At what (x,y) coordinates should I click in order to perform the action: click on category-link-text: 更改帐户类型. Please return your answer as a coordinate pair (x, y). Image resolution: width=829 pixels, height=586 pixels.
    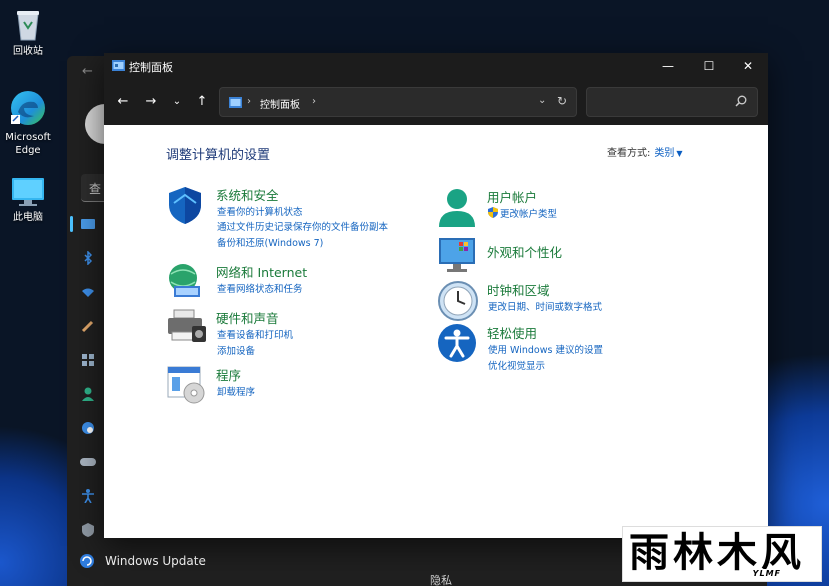
    Looking at the image, I should click on (529, 214).